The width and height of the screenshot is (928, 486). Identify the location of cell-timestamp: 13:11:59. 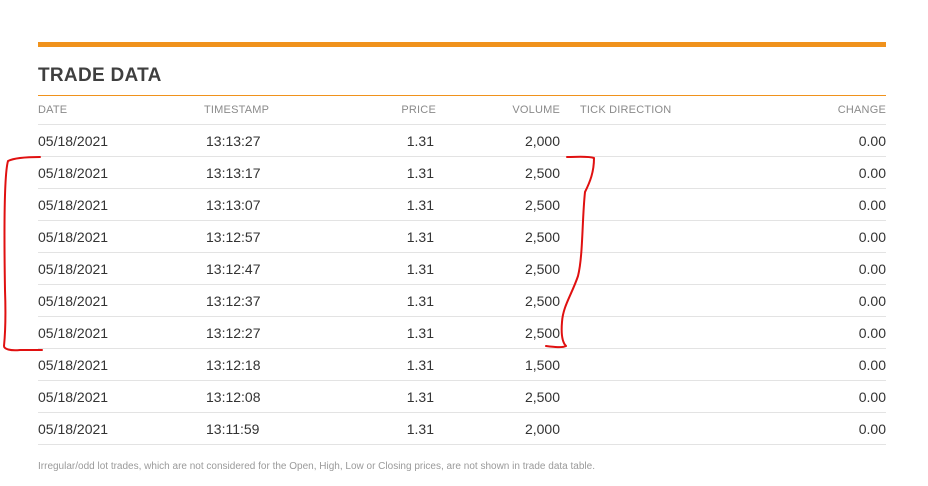
(264, 428).